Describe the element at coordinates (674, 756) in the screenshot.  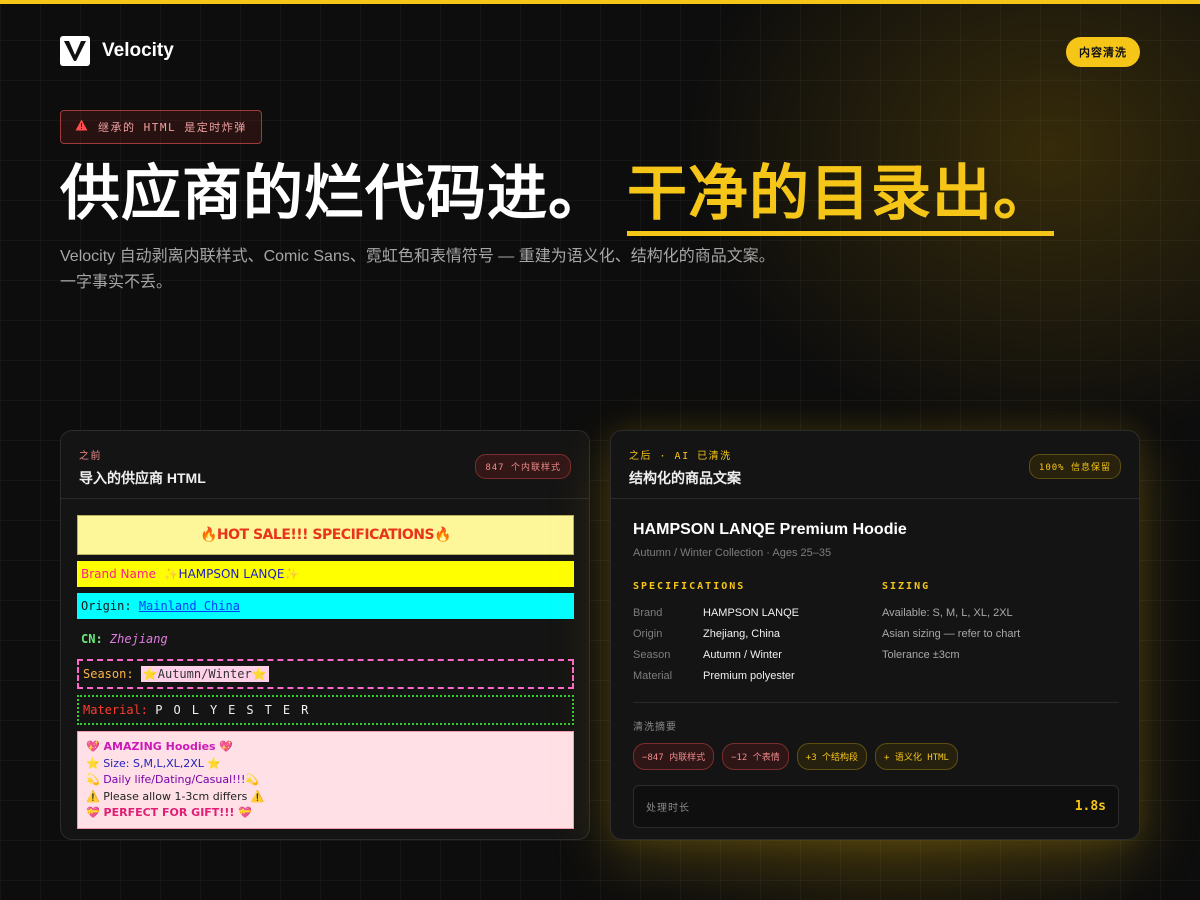
I see `chip-removed-inline-styles: −847 内联样式` at that location.